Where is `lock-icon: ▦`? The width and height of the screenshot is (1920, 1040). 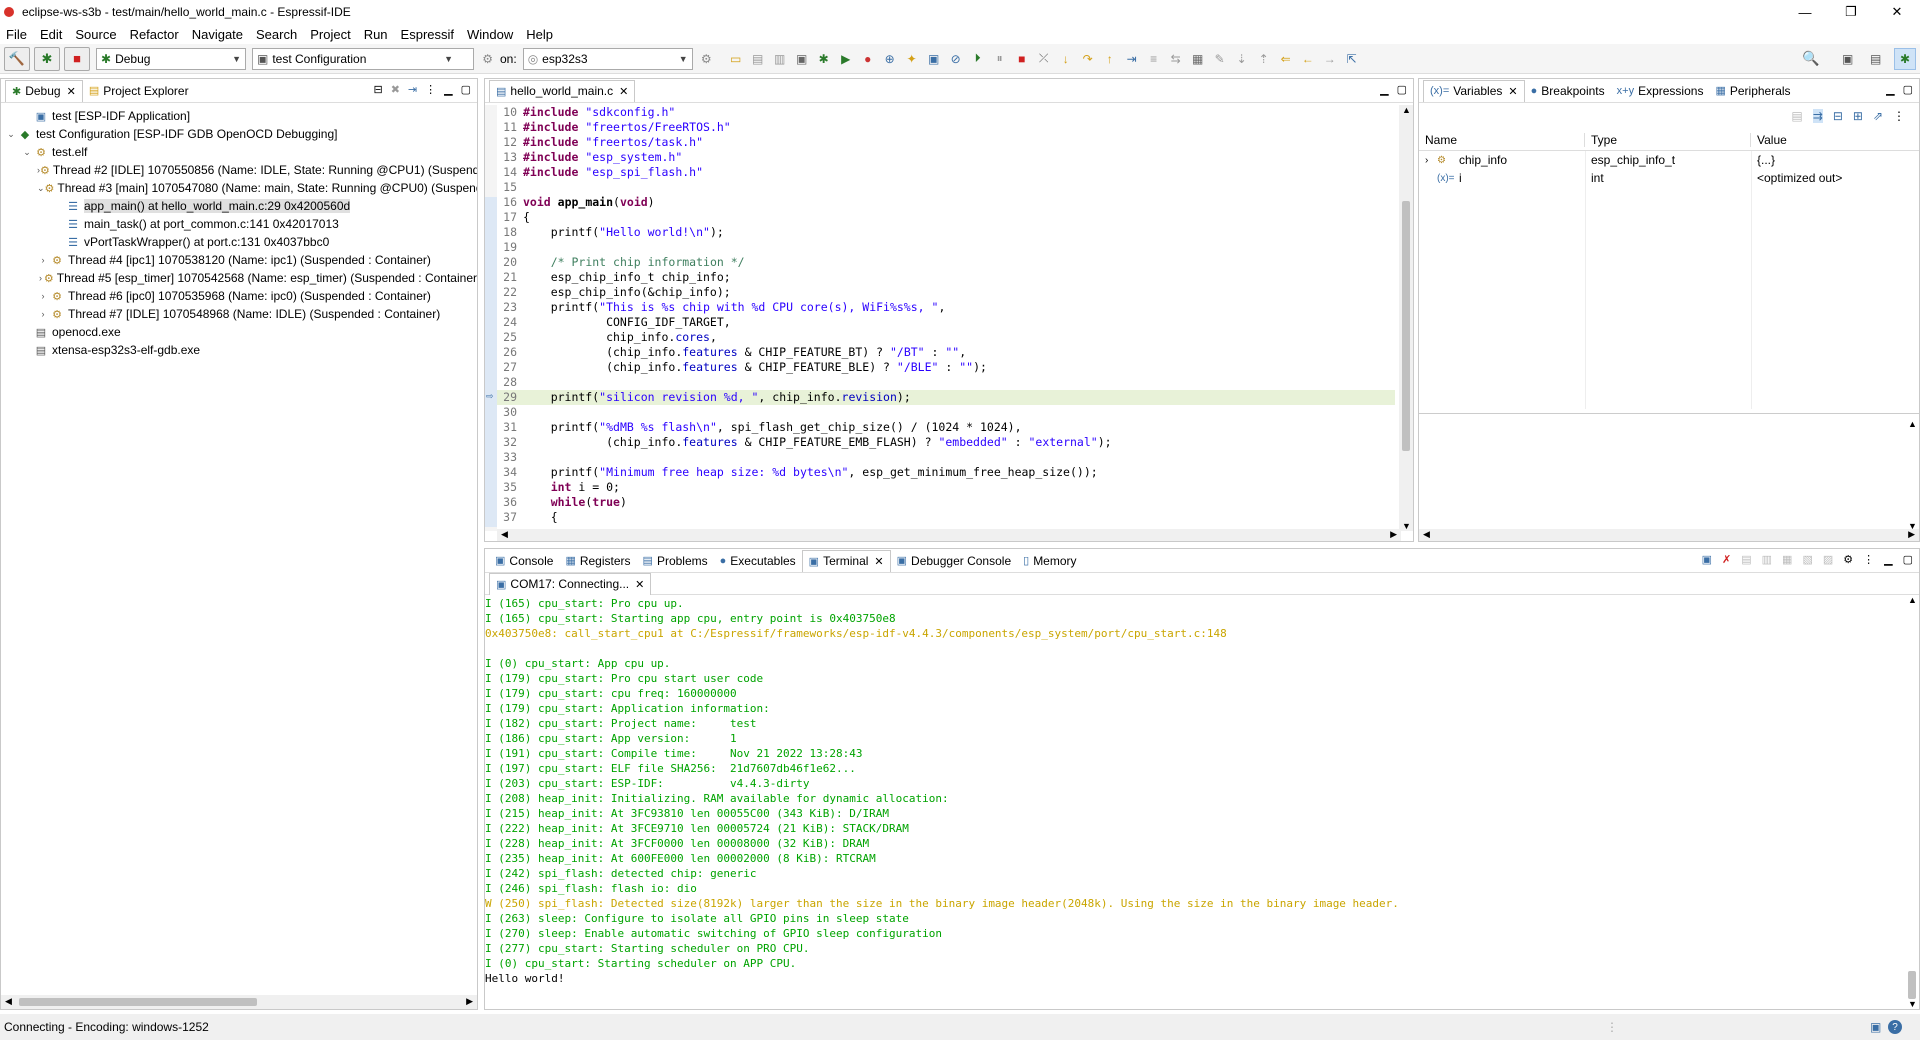
lock-icon: ▦ is located at coordinates (1198, 59).